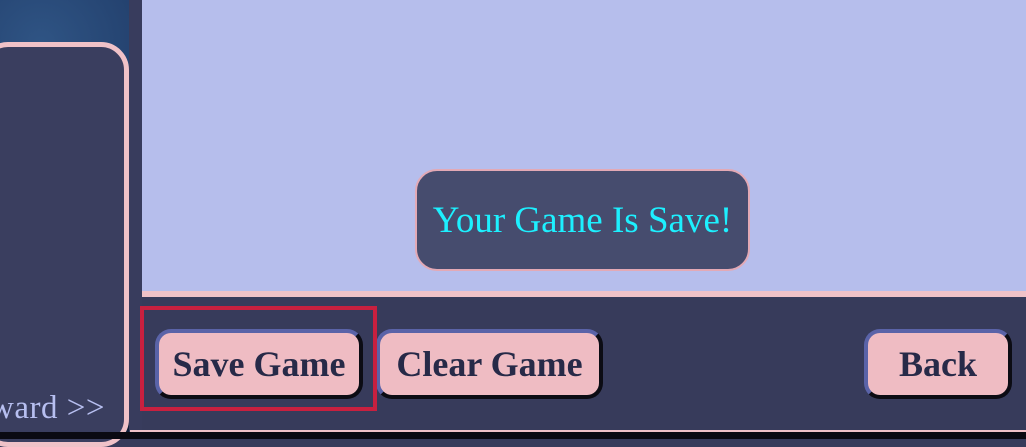  Describe the element at coordinates (489, 364) in the screenshot. I see `clear-game-button: Clear Game` at that location.